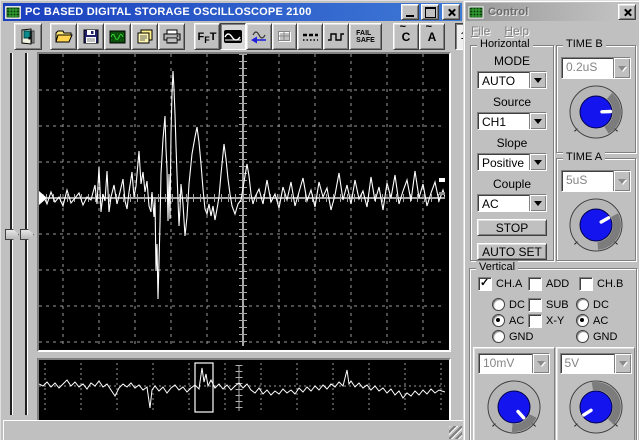 The width and height of the screenshot is (639, 440). Describe the element at coordinates (601, 284) in the screenshot. I see `ch-b-checkbox: CH.B` at that location.